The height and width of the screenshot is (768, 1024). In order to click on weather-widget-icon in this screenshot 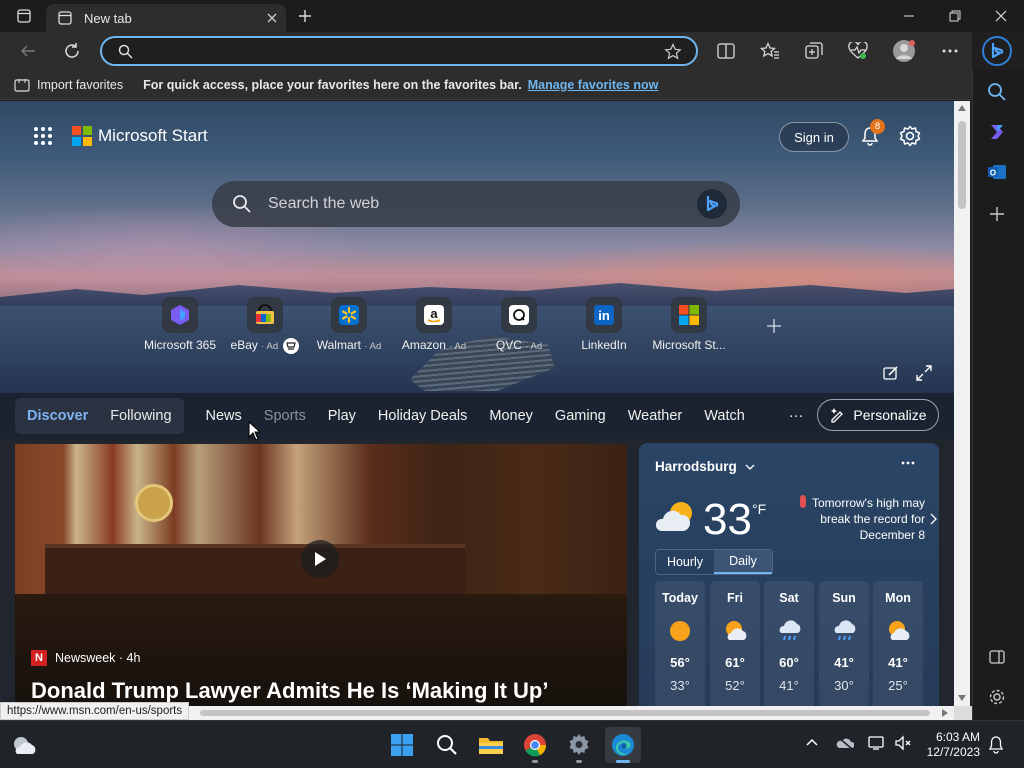, I will do `click(24, 745)`.